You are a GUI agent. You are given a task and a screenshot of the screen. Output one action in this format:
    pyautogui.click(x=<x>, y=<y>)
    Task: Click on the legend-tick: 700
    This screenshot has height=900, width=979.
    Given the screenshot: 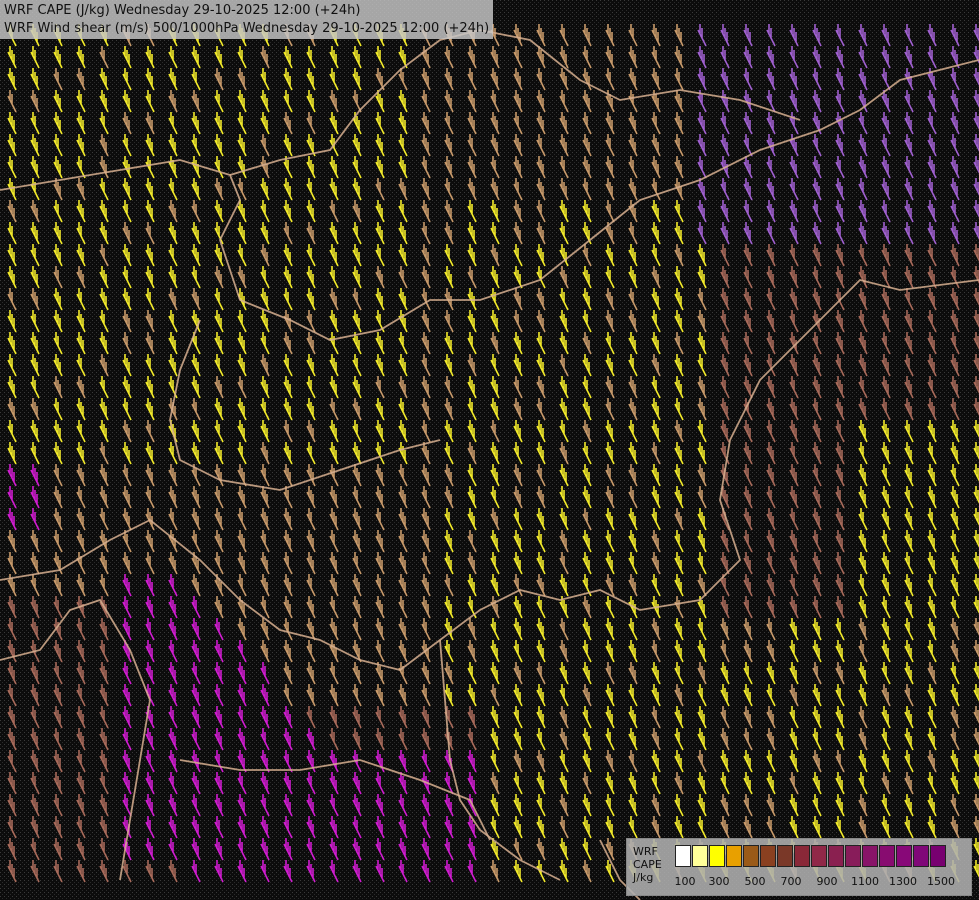 What is the action you would take?
    pyautogui.click(x=791, y=881)
    